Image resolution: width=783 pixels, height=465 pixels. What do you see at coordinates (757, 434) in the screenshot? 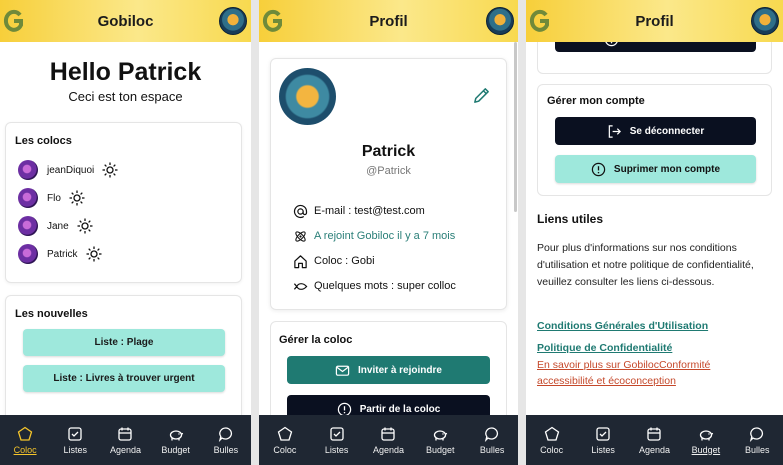
I see `chat-bubble-icon` at bounding box center [757, 434].